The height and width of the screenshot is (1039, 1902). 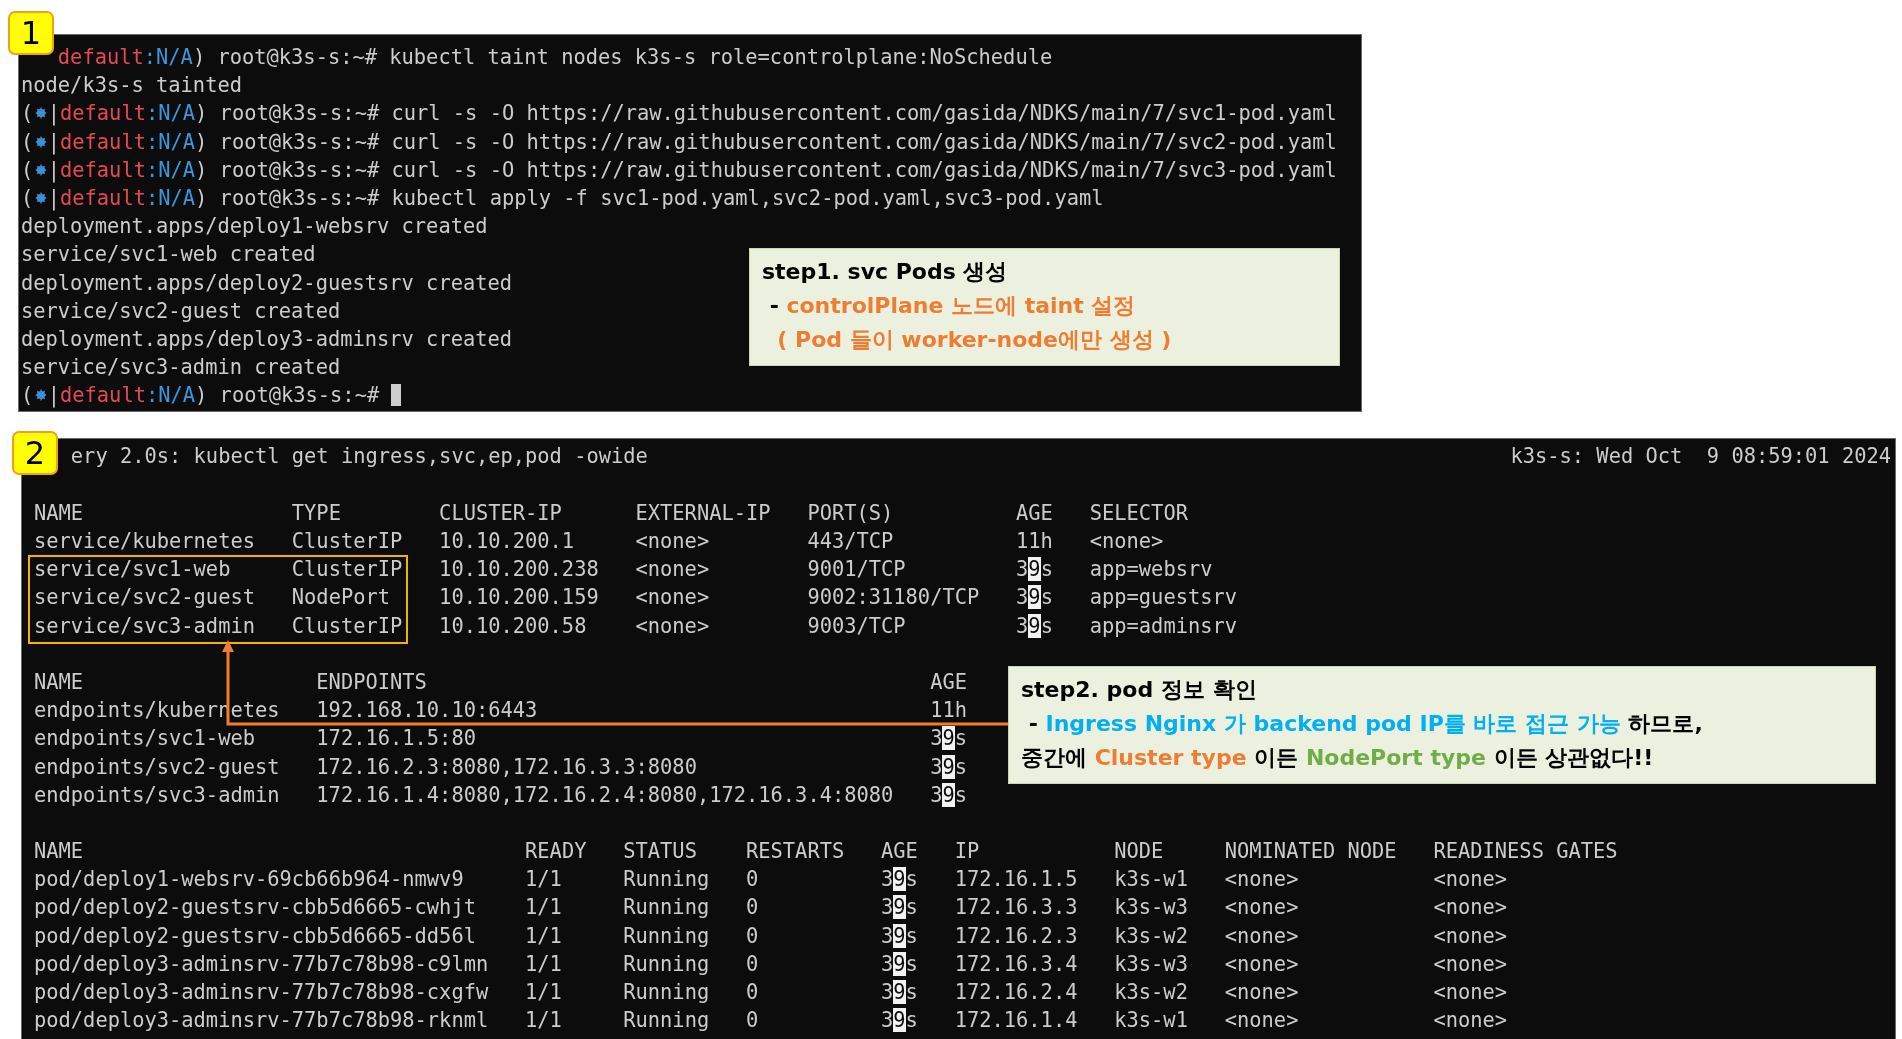 What do you see at coordinates (605, 795) in the screenshot?
I see `table-cell-text: 172.16.1.4:8080,172.16.2.4:8080,172.16.3.4:8080` at bounding box center [605, 795].